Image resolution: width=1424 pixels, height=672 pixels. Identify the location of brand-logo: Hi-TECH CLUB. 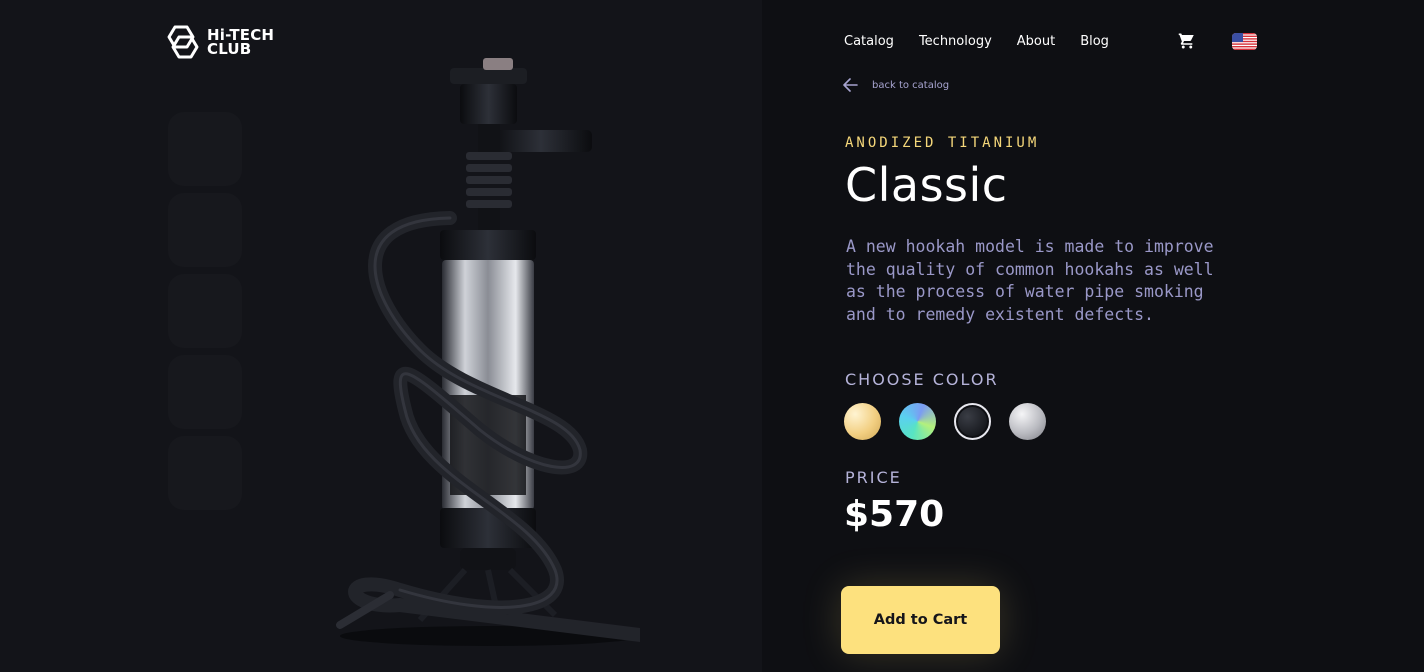
(219, 42).